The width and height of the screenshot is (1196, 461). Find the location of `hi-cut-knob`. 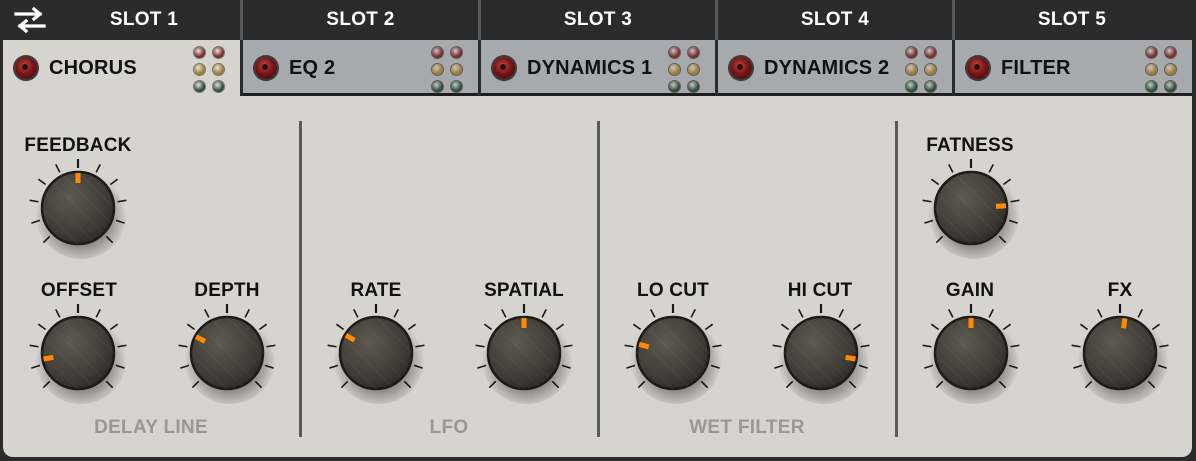

hi-cut-knob is located at coordinates (821, 353).